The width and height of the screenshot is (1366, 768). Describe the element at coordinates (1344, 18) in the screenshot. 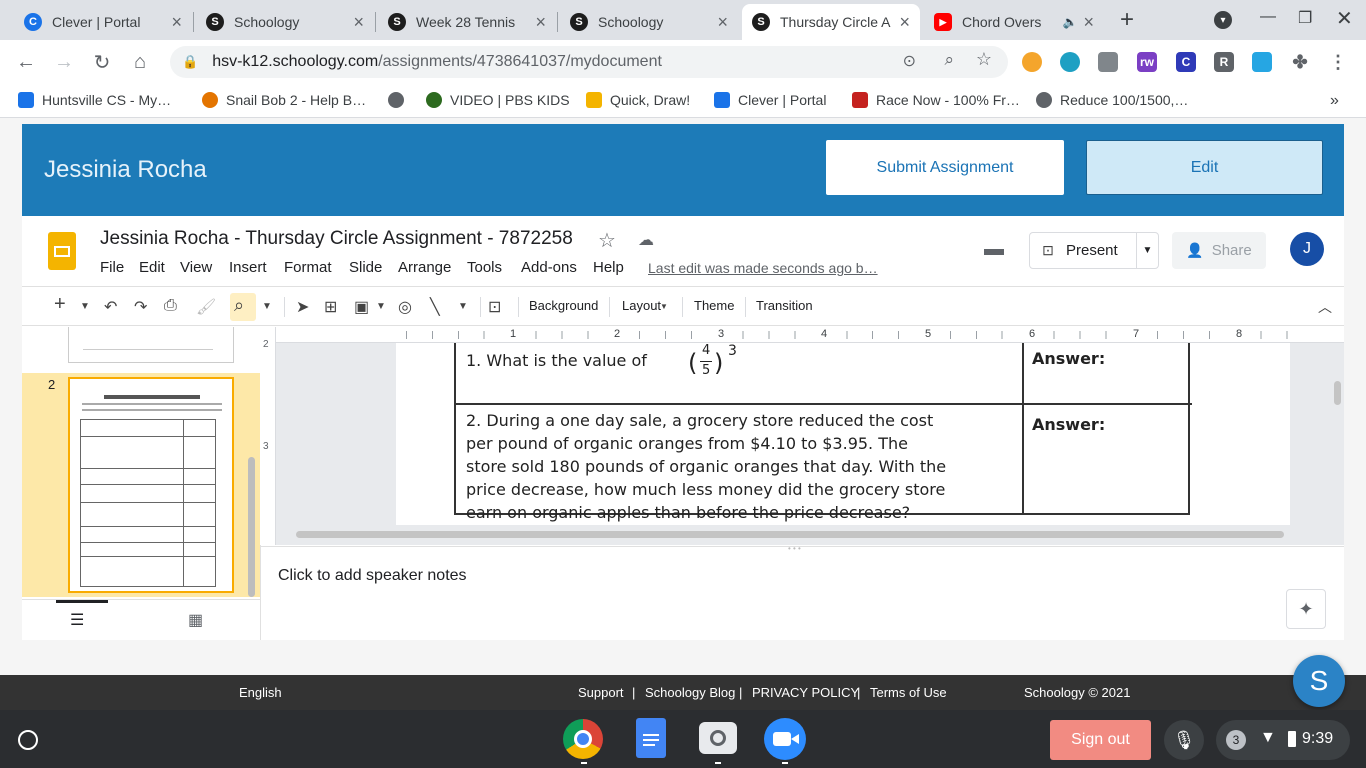

I see `window-close-icon: ✕` at that location.